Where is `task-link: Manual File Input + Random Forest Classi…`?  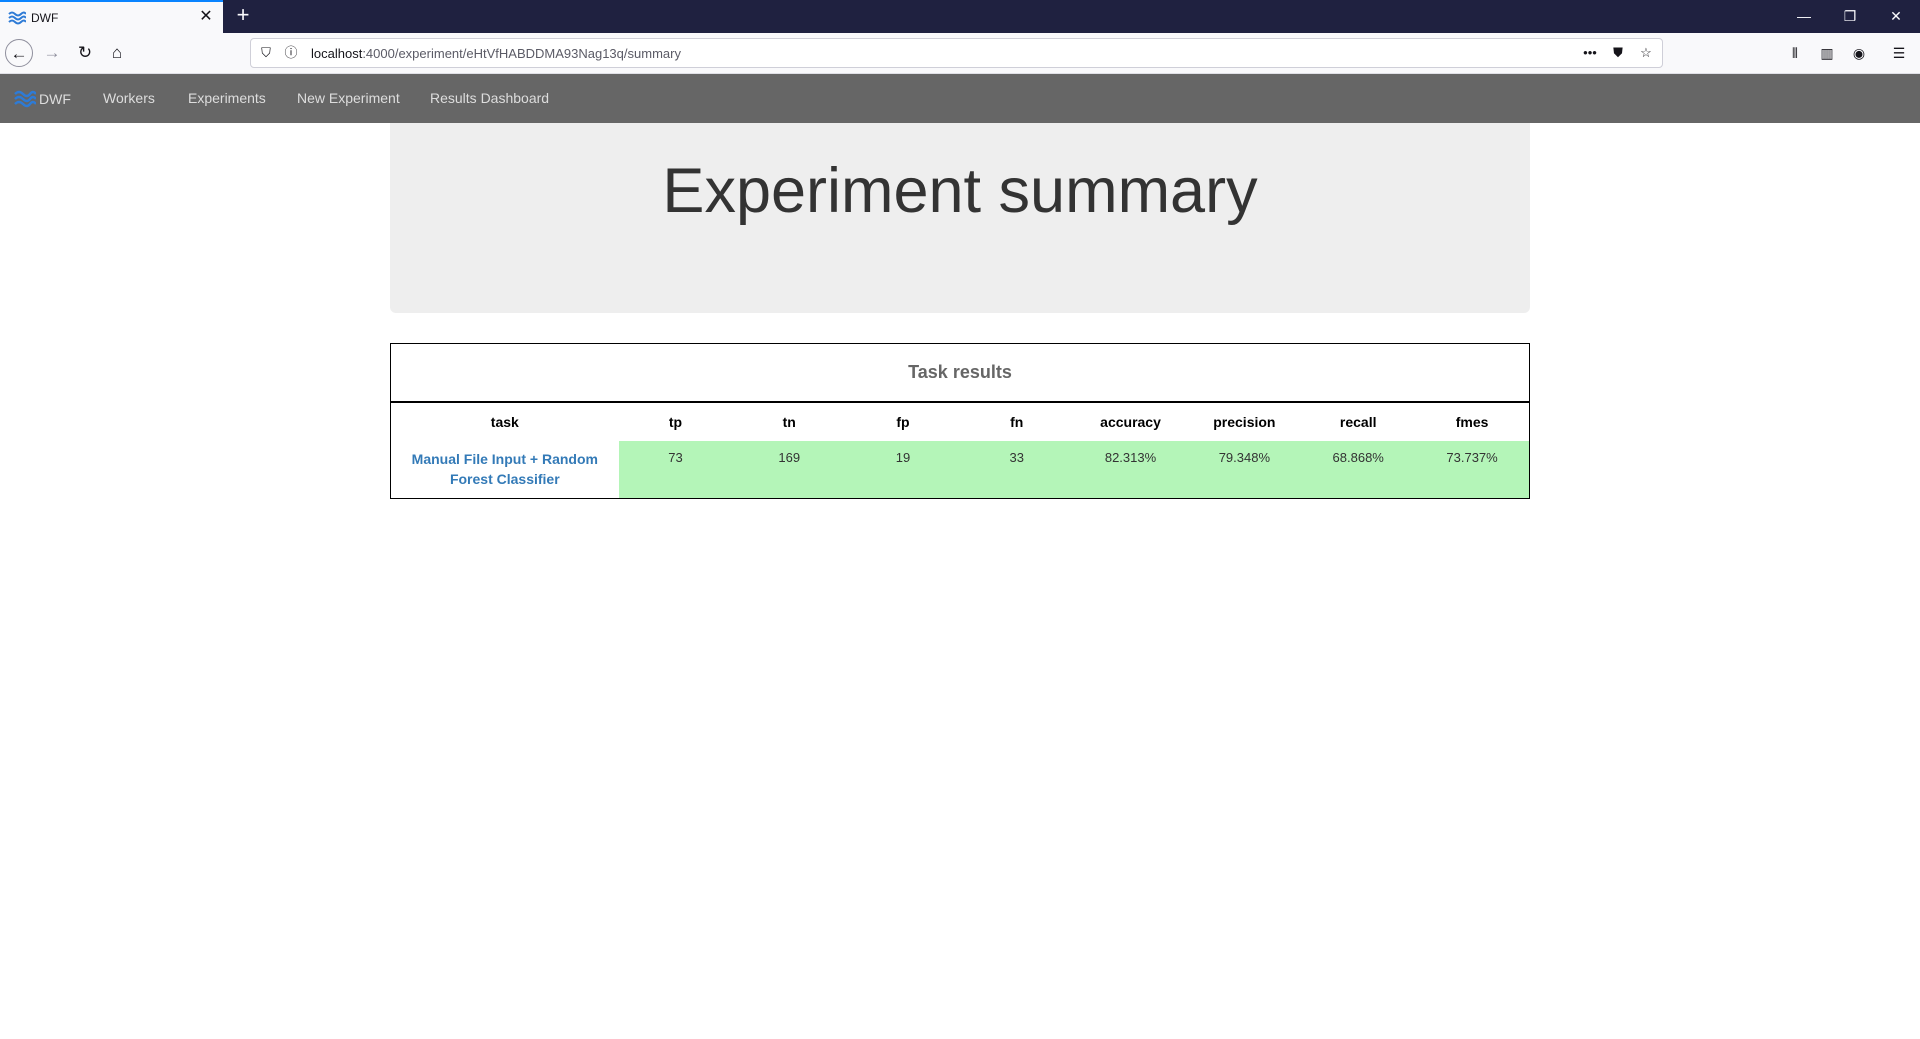 task-link: Manual File Input + Random Forest Classi… is located at coordinates (505, 469).